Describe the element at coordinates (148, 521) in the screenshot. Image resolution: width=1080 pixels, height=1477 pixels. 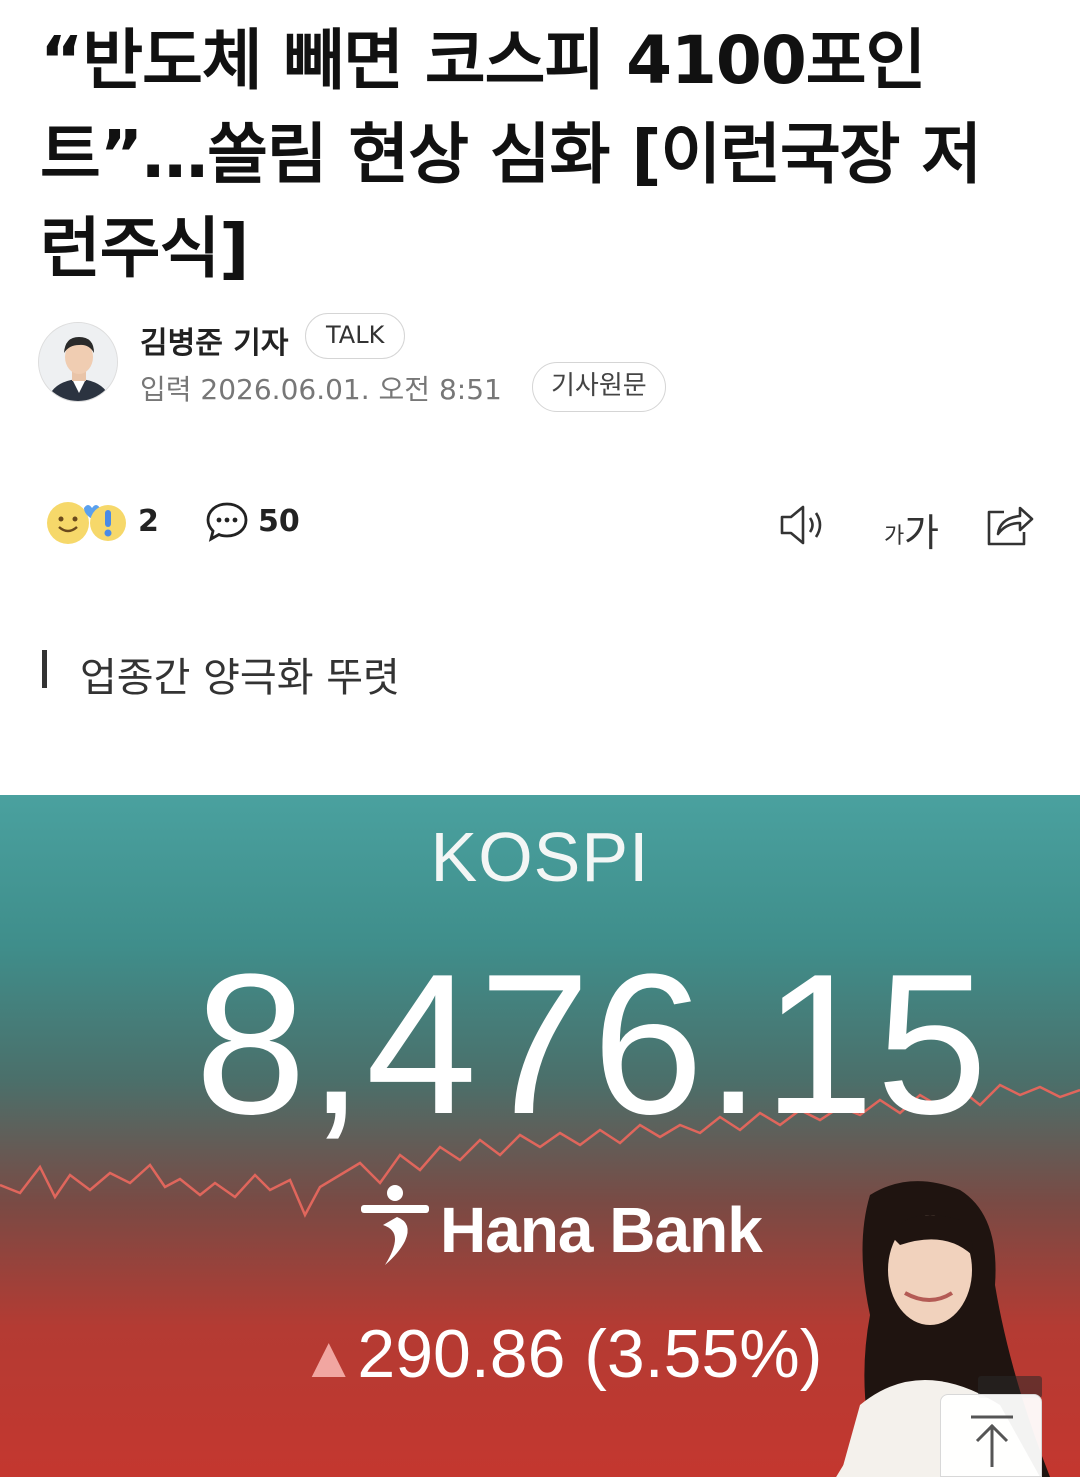
I see `reaction-count: 2` at that location.